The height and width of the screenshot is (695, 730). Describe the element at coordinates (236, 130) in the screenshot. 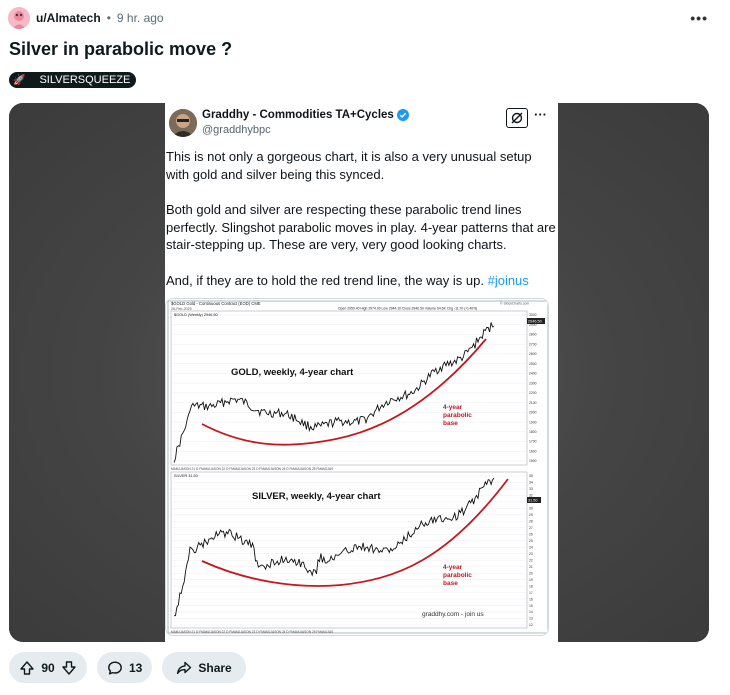

I see `tweet-author-handle: @graddhybpc` at that location.